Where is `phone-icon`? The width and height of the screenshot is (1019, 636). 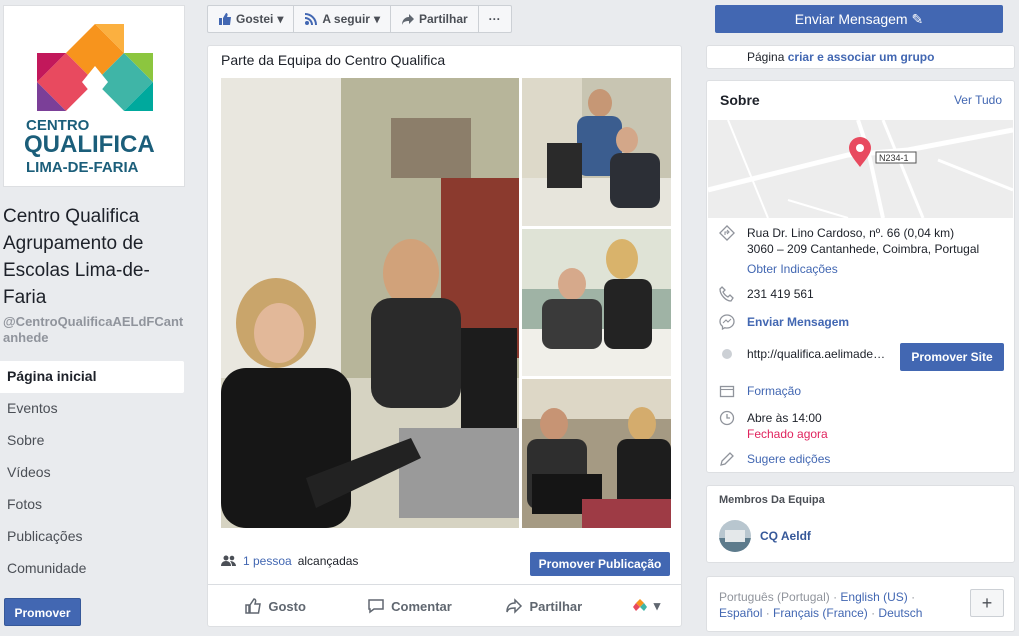
phone-icon is located at coordinates (726, 294).